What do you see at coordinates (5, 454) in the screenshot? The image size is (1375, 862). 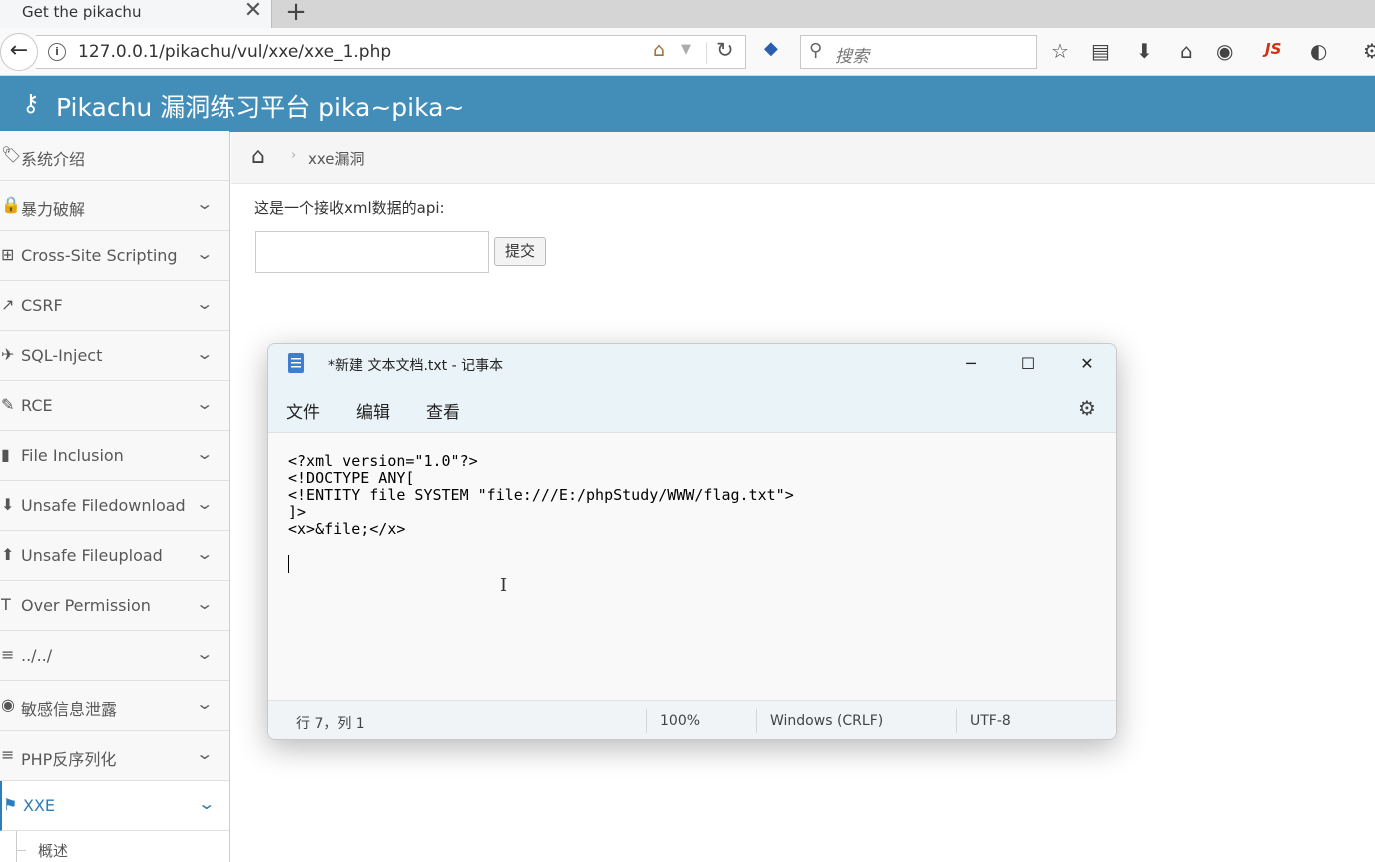 I see `file-icon: ▮` at bounding box center [5, 454].